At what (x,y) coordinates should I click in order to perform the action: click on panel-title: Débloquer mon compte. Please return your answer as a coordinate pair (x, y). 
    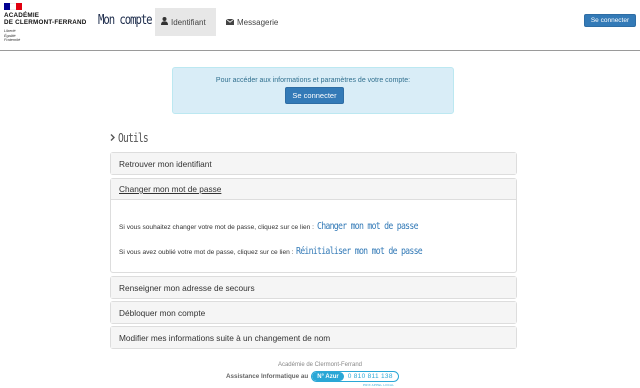
    Looking at the image, I should click on (313, 312).